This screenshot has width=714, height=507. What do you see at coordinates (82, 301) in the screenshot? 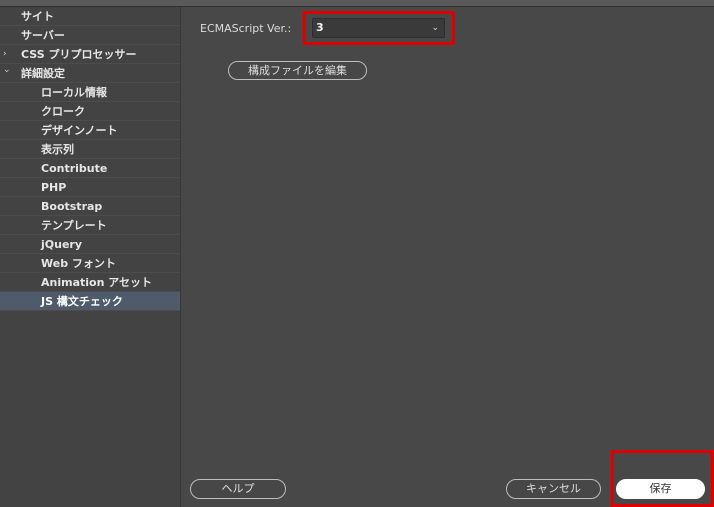
I see `sidebar-item-label: JS 構文チェック` at bounding box center [82, 301].